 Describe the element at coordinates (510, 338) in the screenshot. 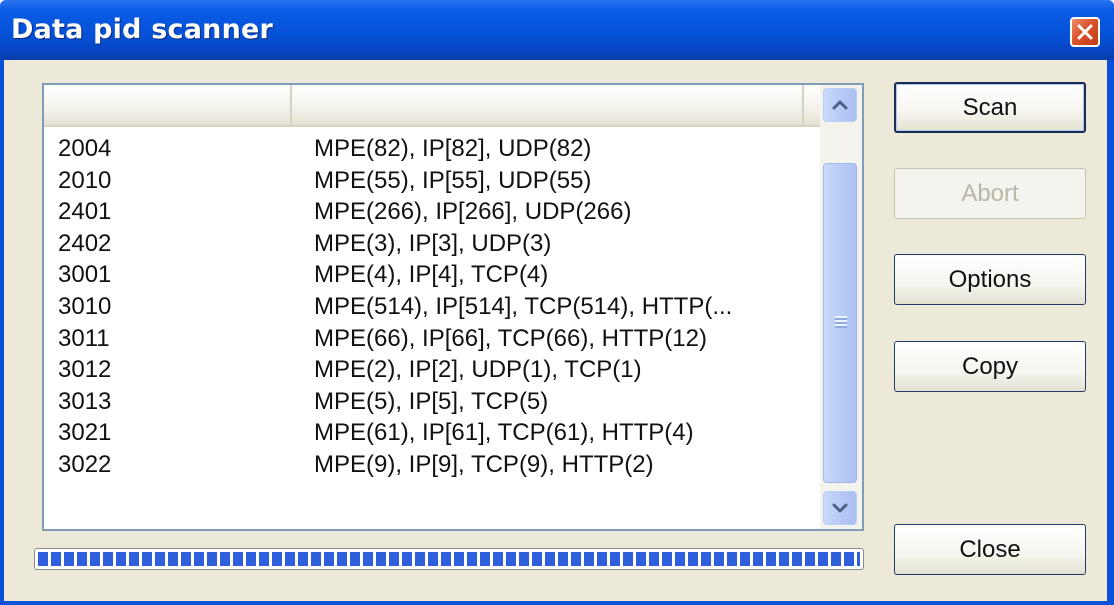

I see `protocols-cell: MPE(66), IP[66], TCP(66), HTTP(12)` at that location.